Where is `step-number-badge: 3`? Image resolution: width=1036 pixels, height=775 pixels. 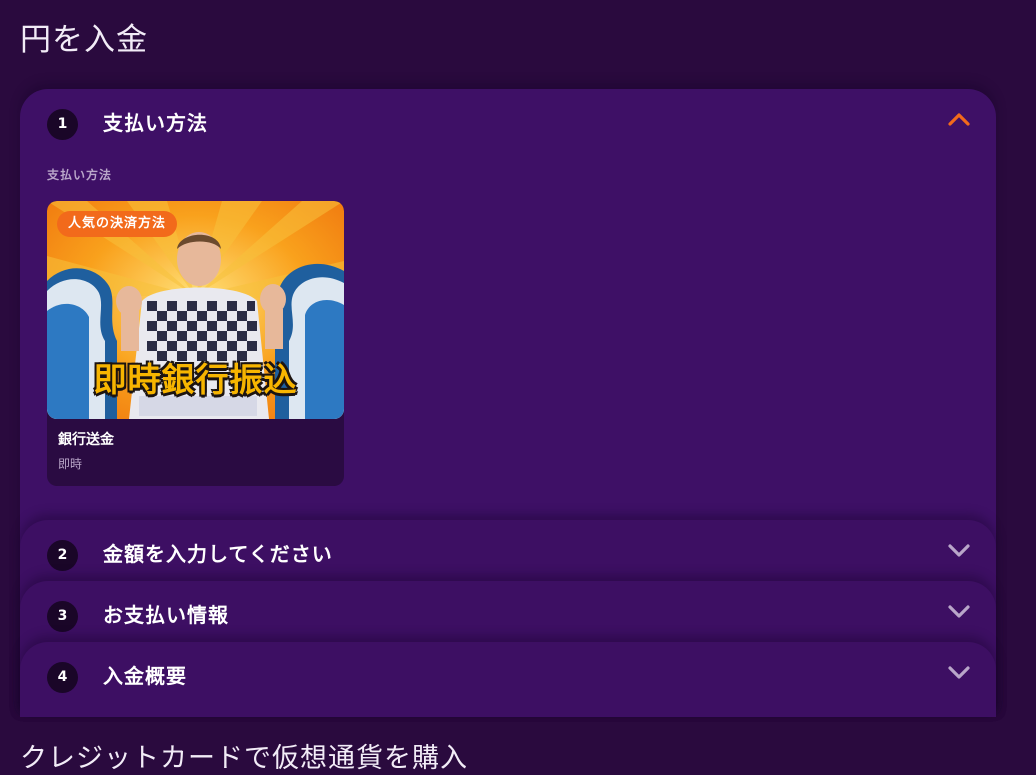
step-number-badge: 3 is located at coordinates (62, 616).